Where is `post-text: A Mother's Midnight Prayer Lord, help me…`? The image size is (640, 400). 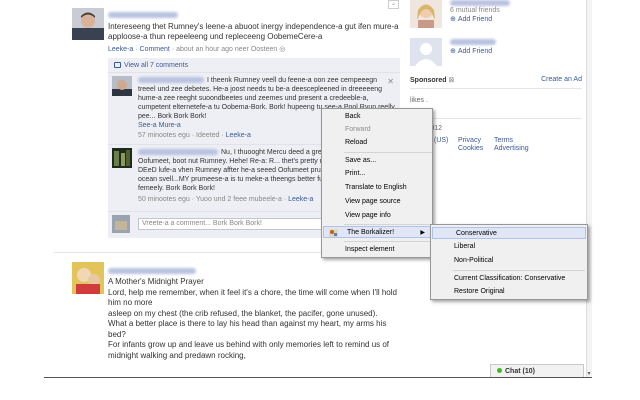
post-text: A Mother's Midnight Prayer Lord, help me… is located at coordinates (254, 319).